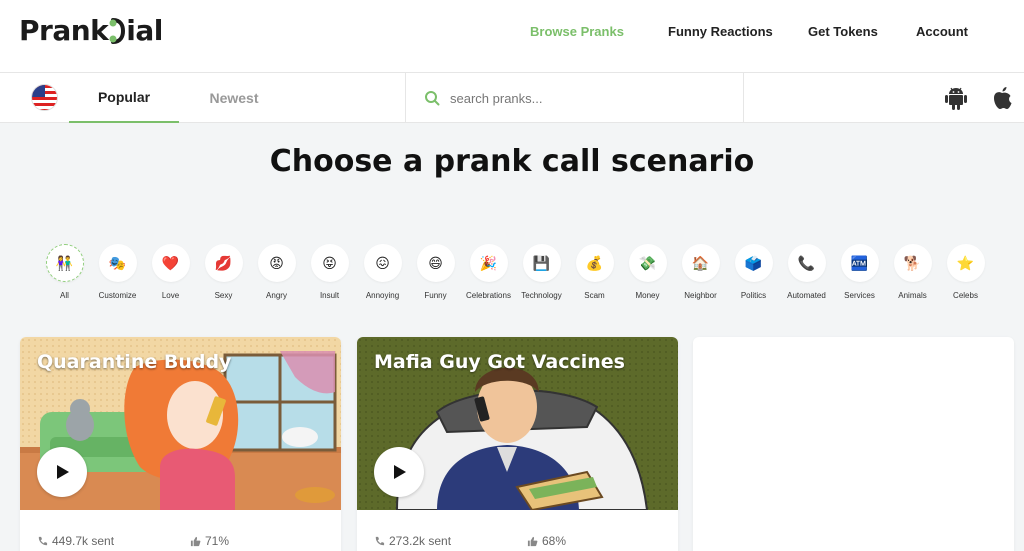  I want to click on category-celebs: ⭐ Celebs, so click(965, 272).